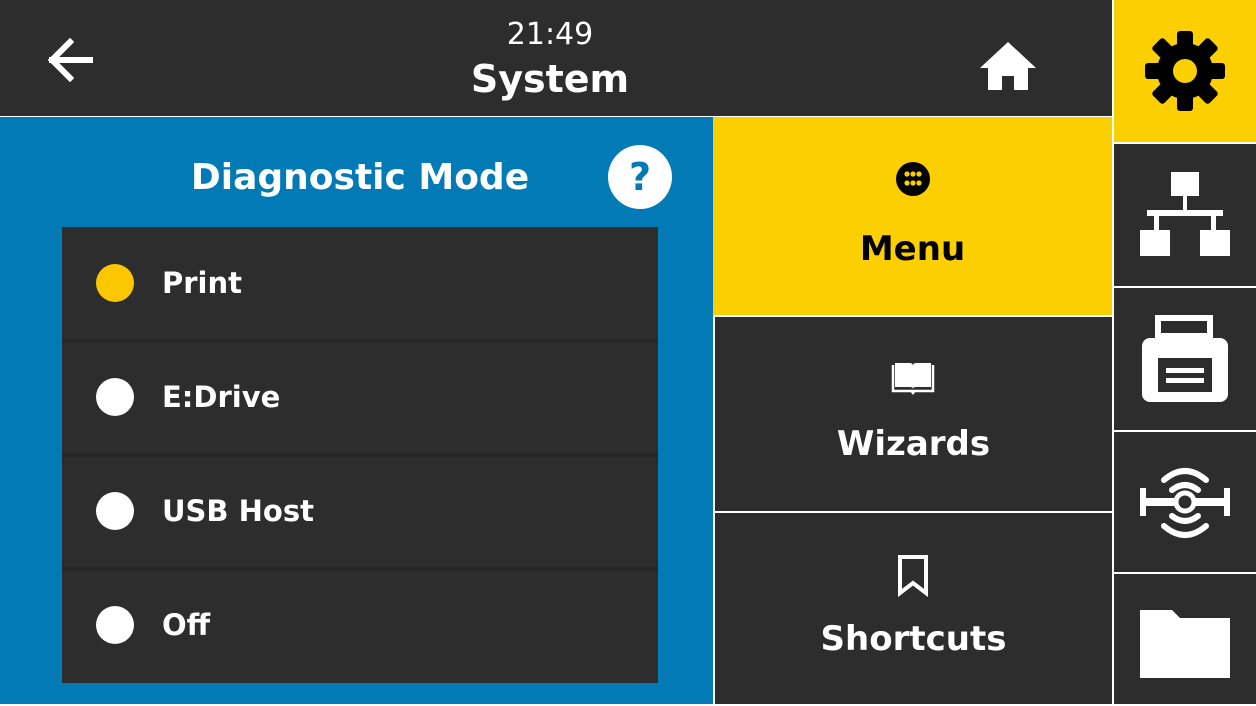 The image size is (1256, 706). I want to click on sidebar-item-printer, so click(1185, 358).